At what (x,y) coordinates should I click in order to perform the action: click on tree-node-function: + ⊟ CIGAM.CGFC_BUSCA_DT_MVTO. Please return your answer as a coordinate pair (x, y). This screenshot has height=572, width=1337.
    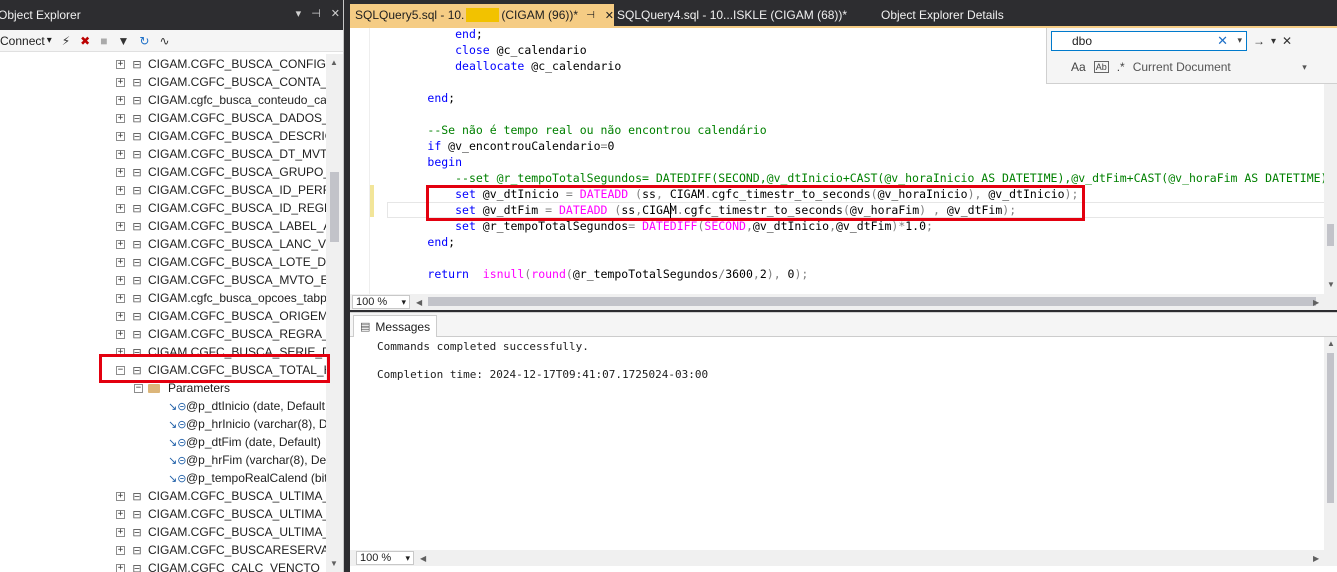
    Looking at the image, I should click on (221, 154).